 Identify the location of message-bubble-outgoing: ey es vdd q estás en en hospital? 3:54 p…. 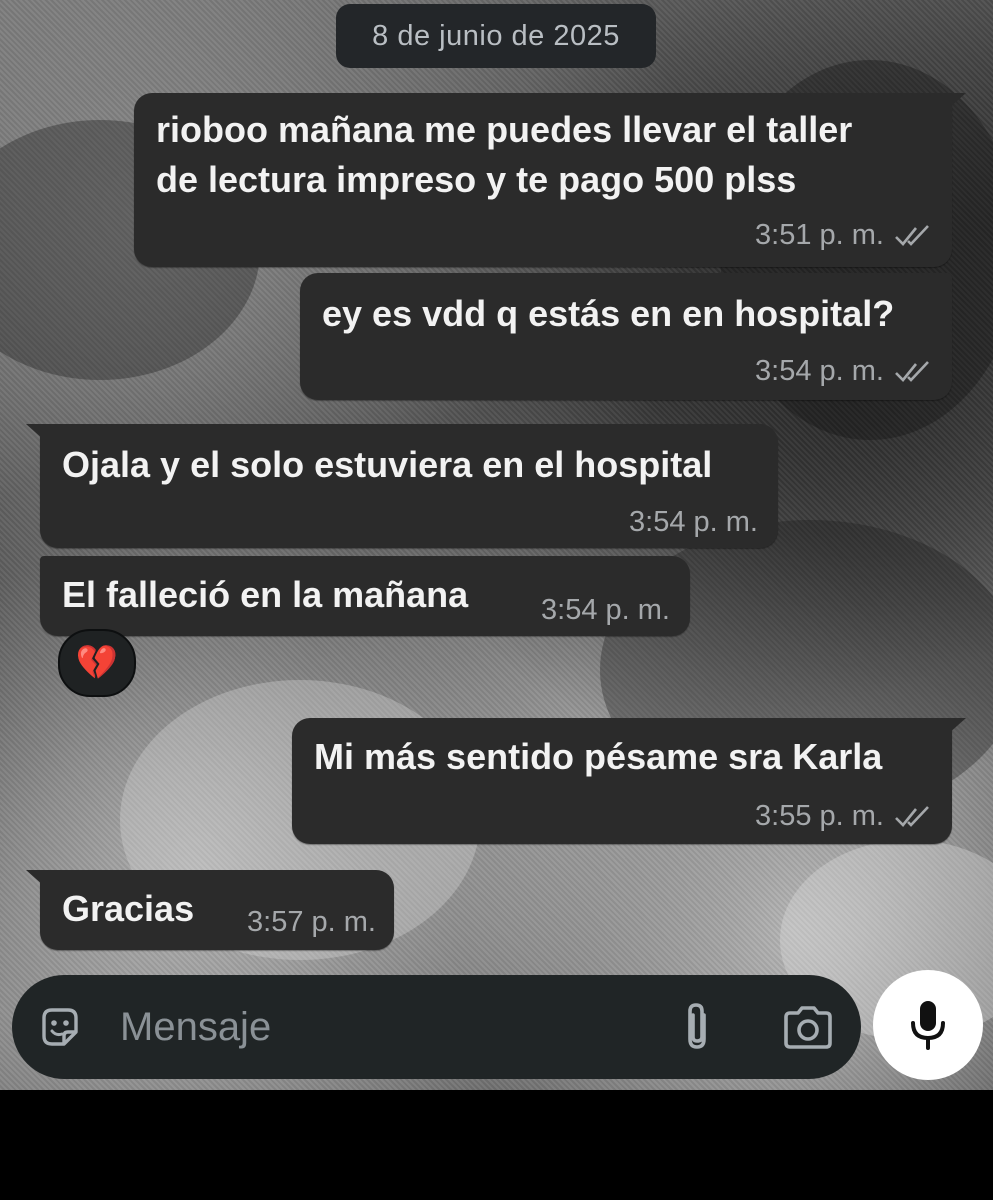
(626, 336).